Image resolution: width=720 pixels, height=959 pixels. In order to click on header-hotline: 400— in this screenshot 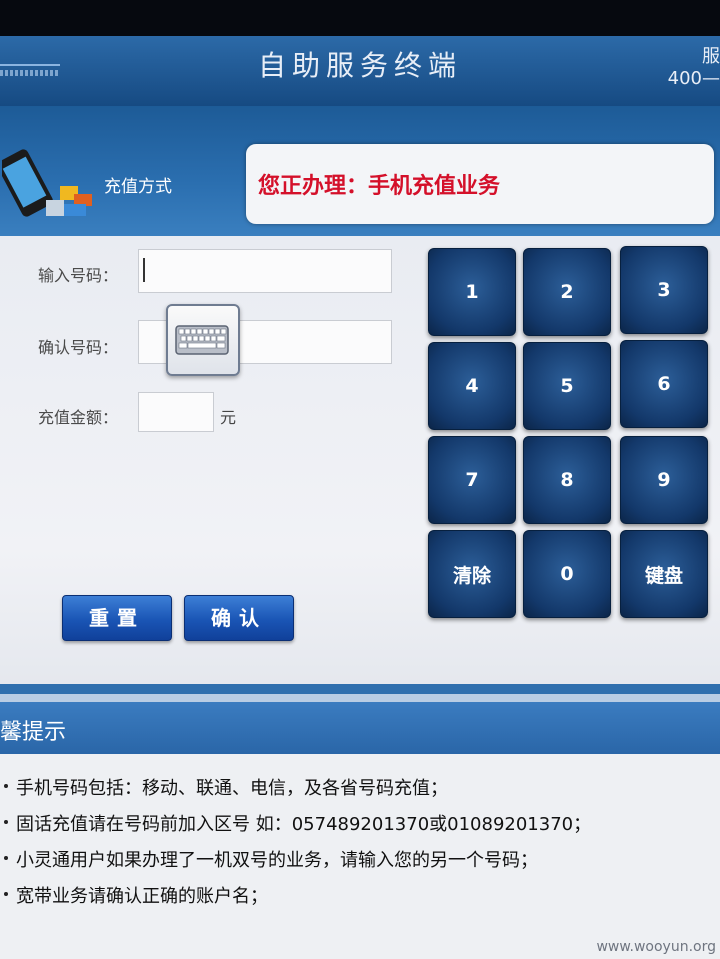, I will do `click(693, 78)`.